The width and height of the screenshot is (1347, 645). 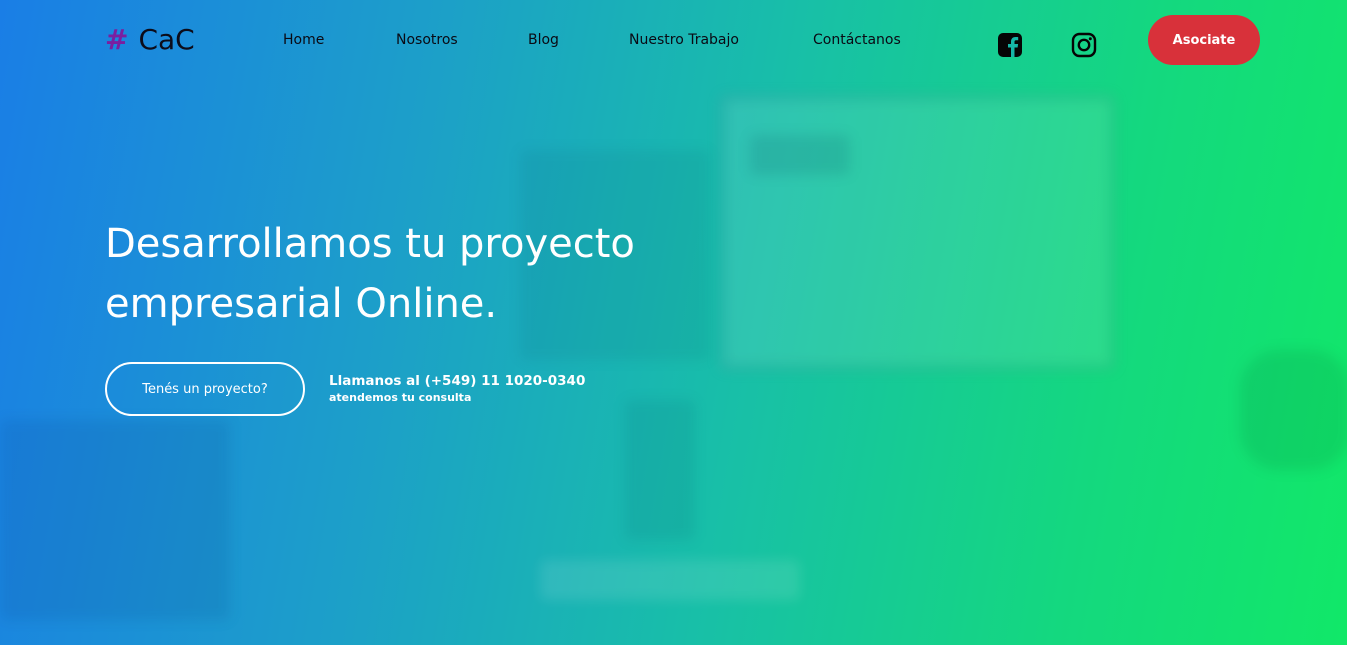 I want to click on background-left-shape, so click(x=115, y=520).